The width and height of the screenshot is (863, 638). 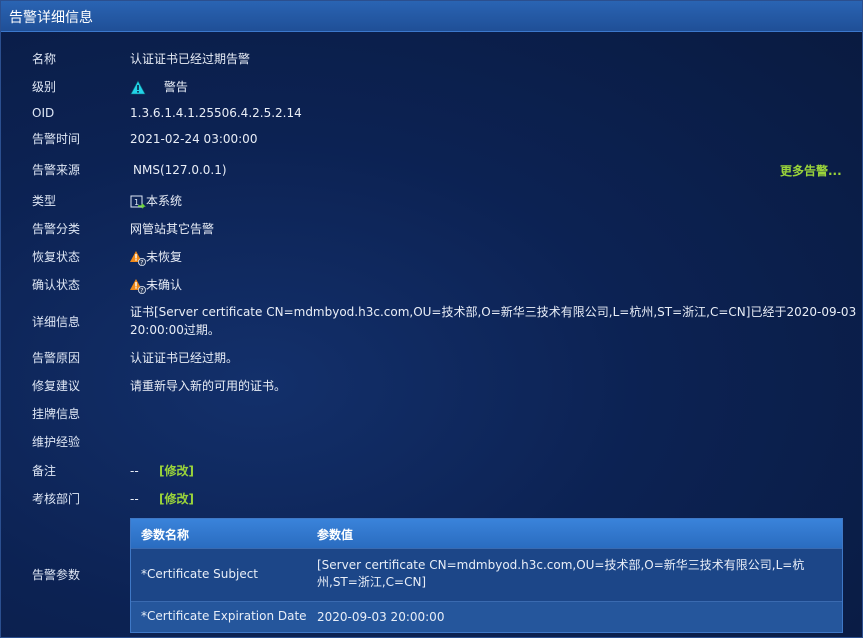 I want to click on dept-value: --, so click(x=134, y=499).